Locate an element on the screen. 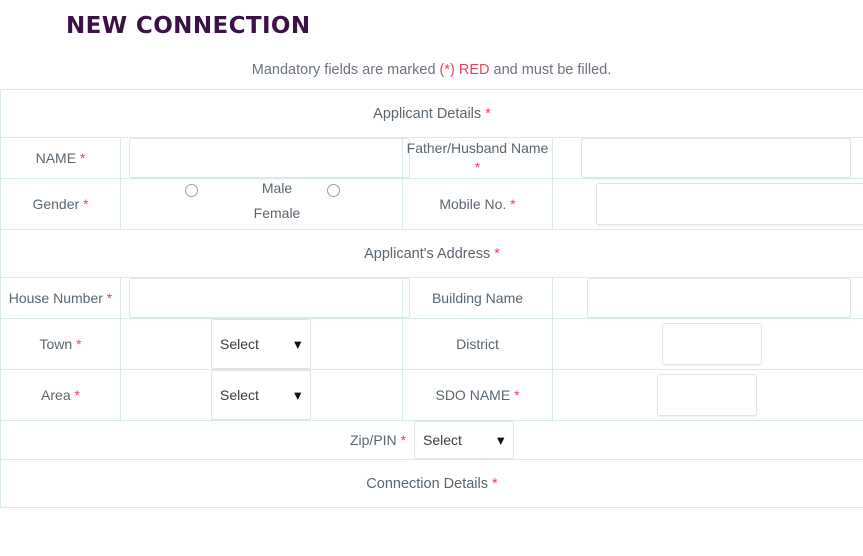 Image resolution: width=863 pixels, height=556 pixels. zip-pin-group: Zip/PIN * Select ▾ is located at coordinates (432, 440).